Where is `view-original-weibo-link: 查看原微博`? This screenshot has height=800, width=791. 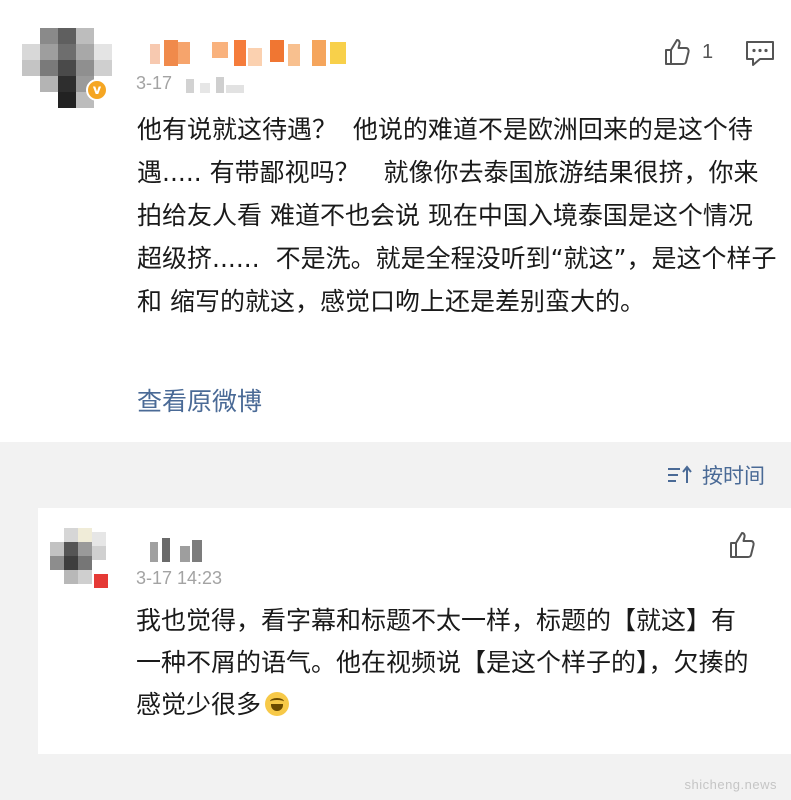
view-original-weibo-link: 查看原微博 is located at coordinates (199, 400).